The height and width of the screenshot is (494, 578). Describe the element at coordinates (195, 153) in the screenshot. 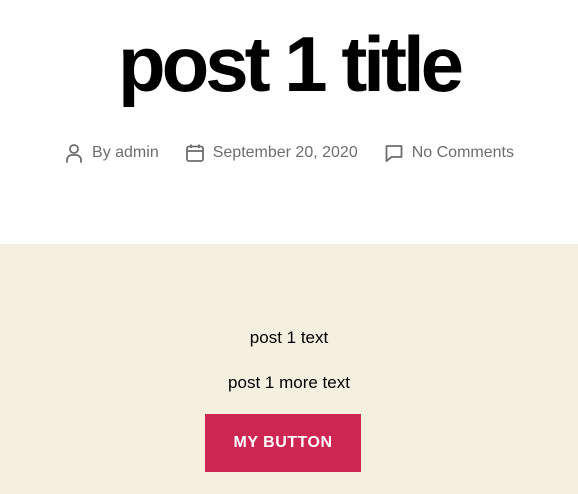

I see `calendar-icon` at that location.